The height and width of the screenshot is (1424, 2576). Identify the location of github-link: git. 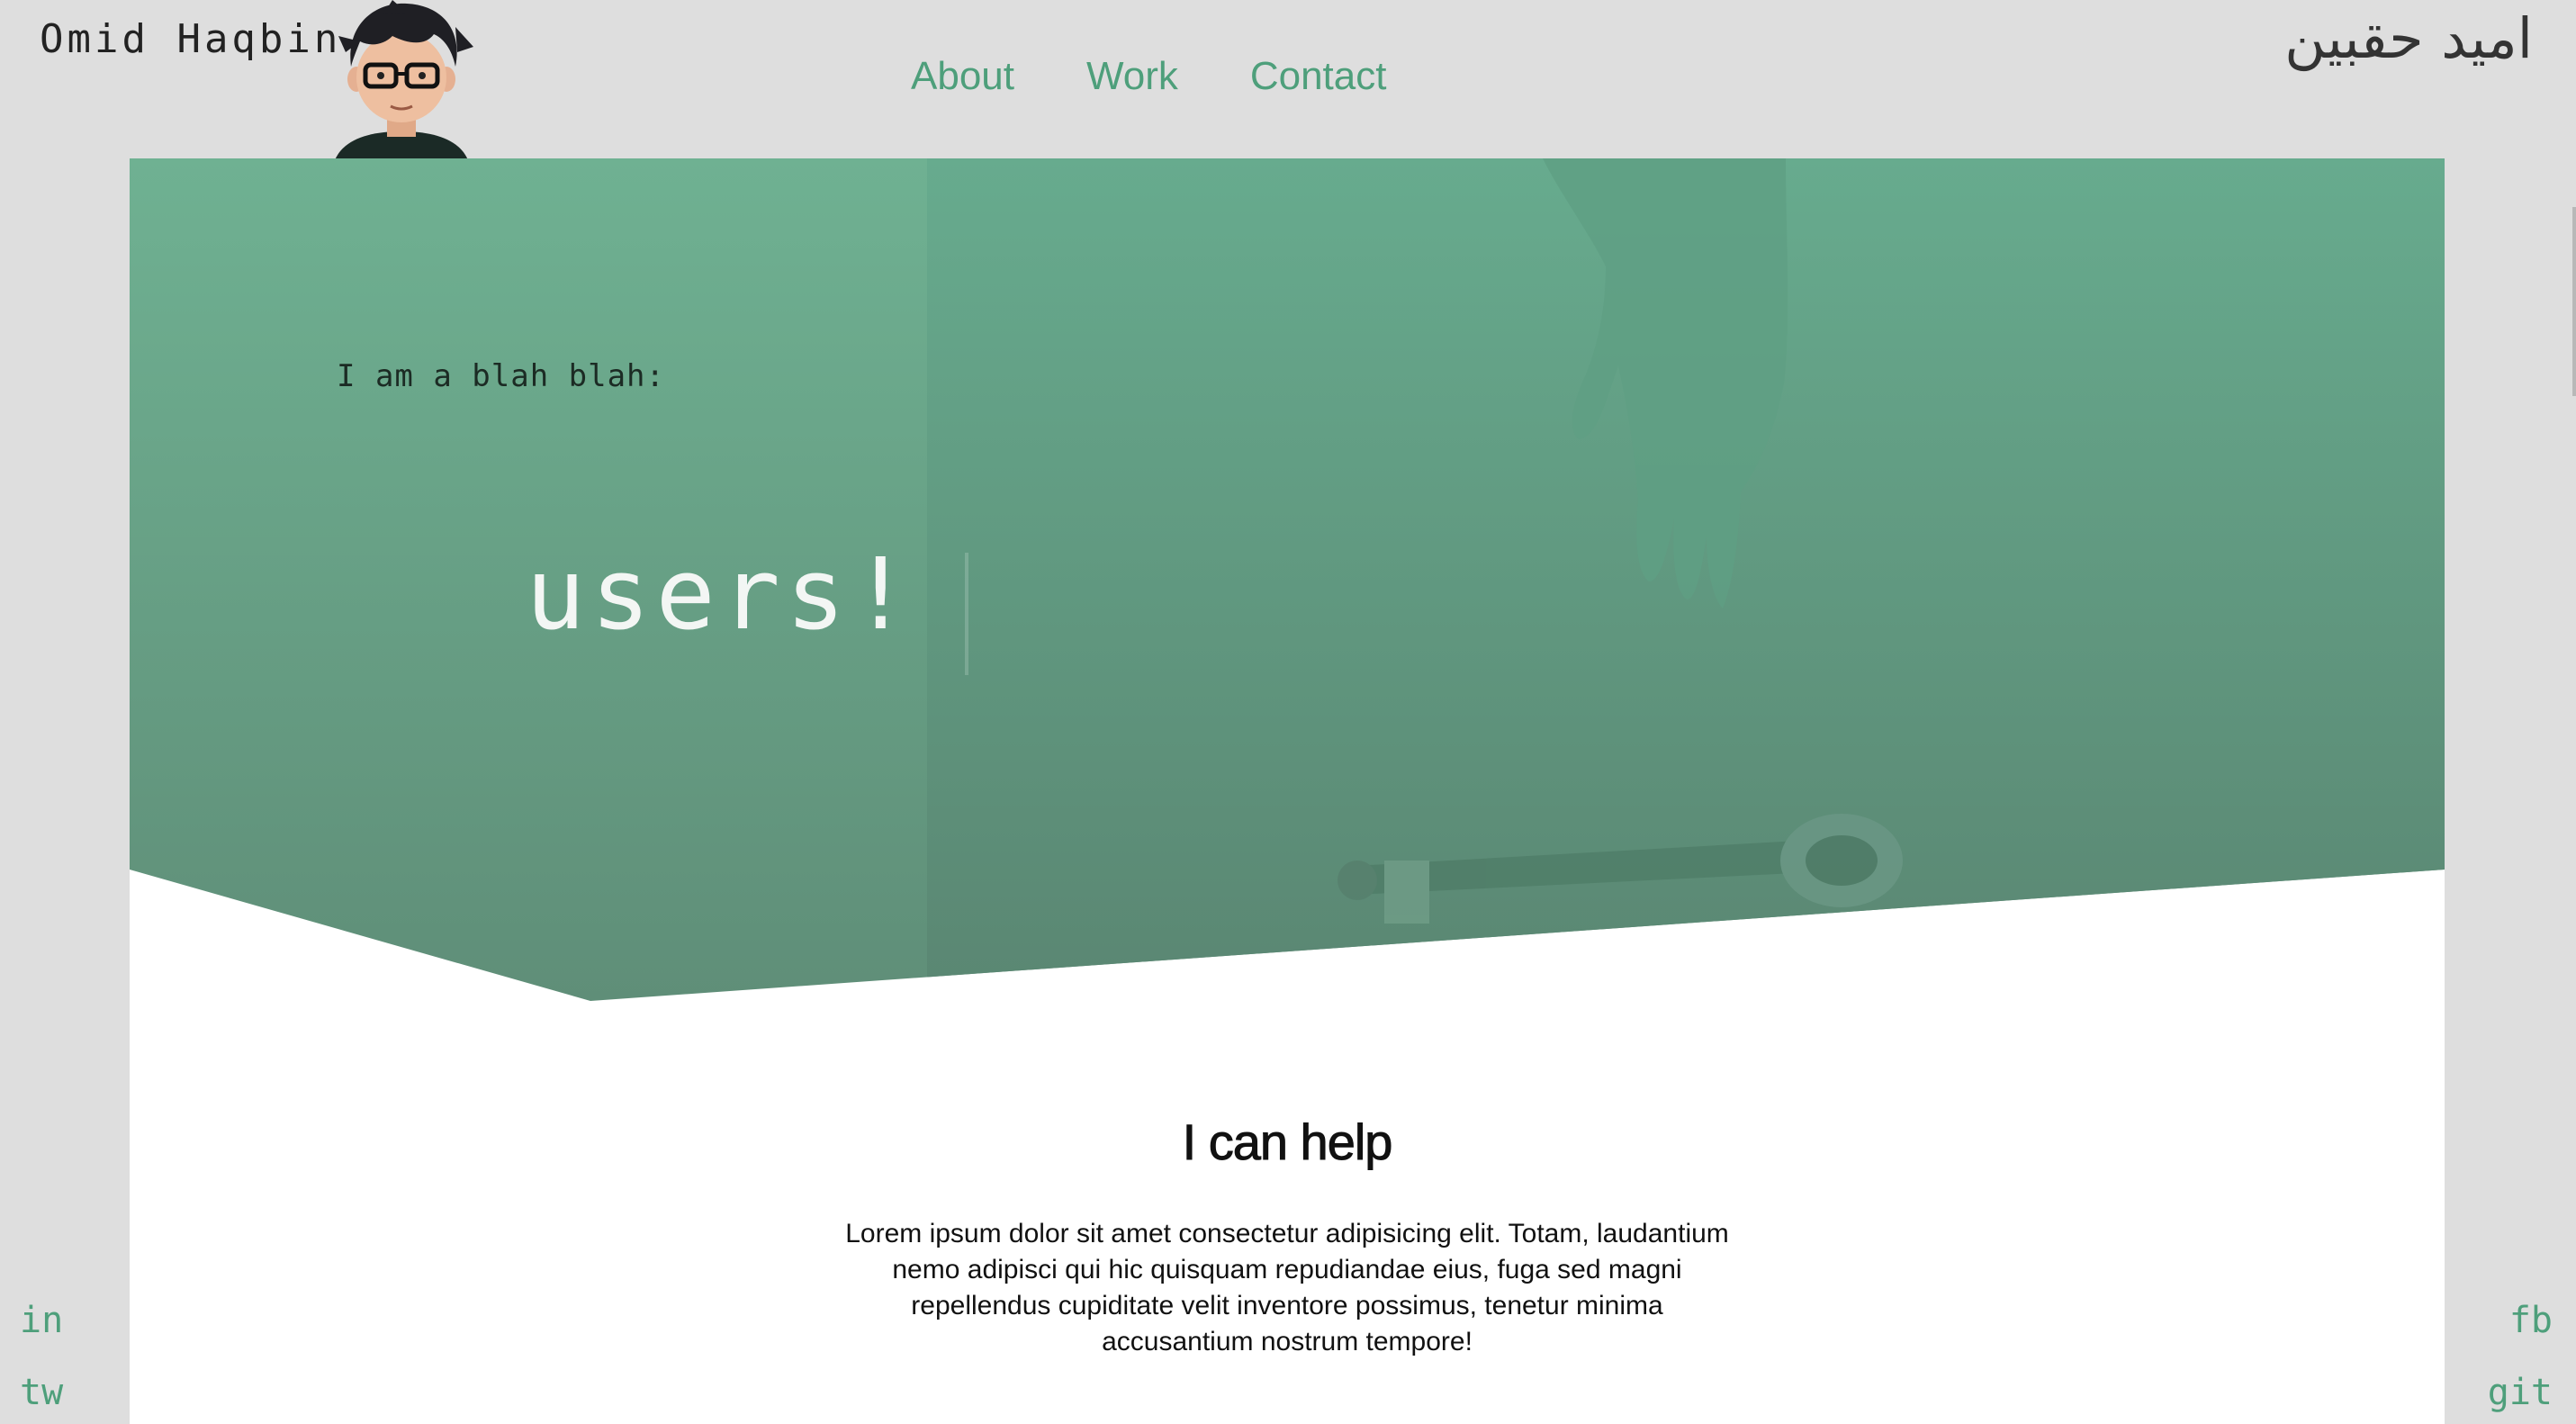
(2520, 1392).